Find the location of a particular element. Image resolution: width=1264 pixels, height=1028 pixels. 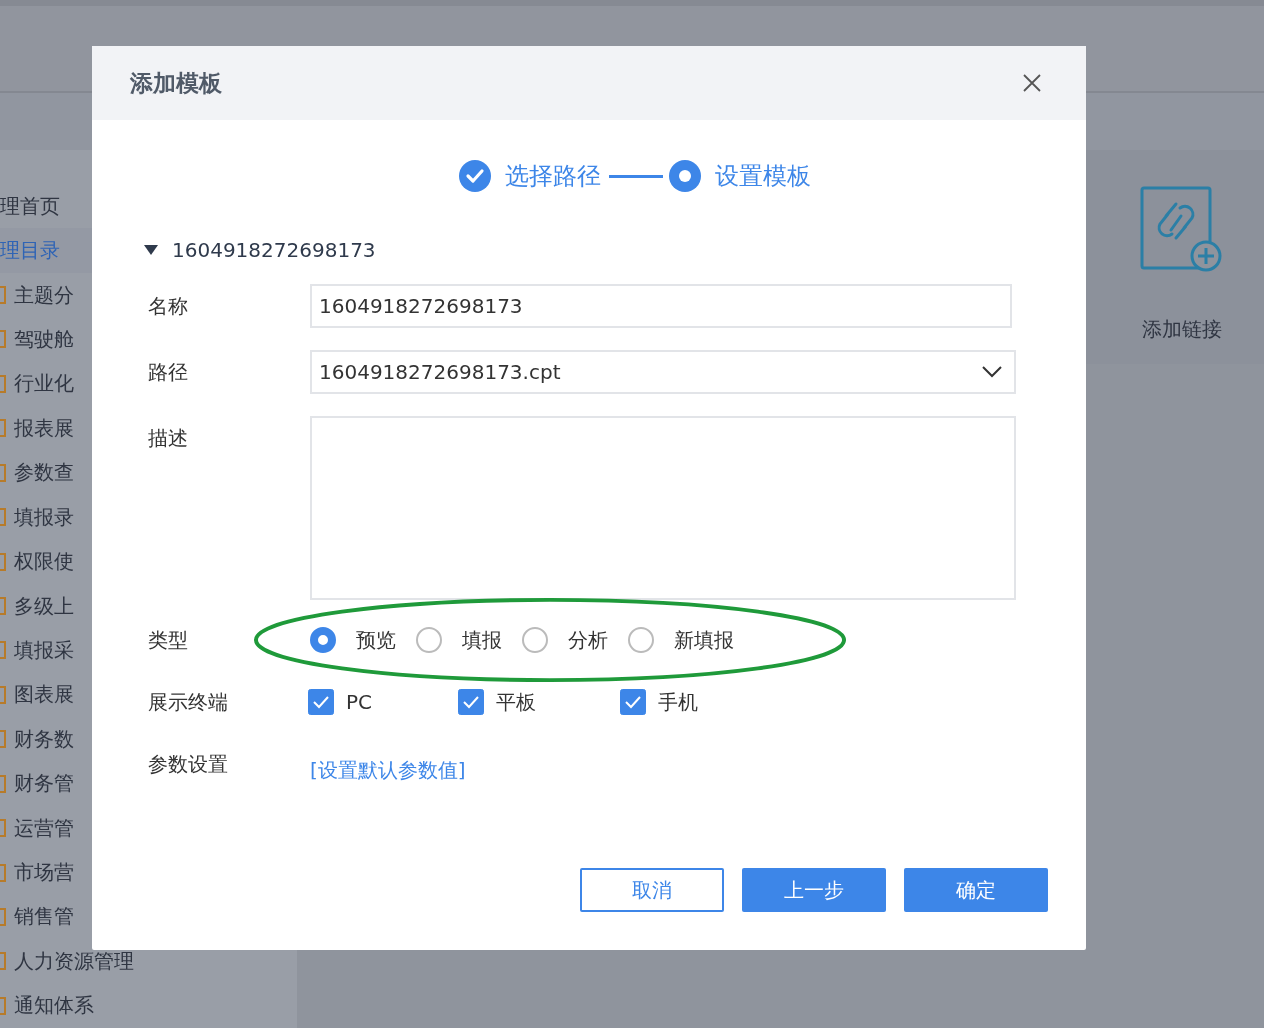

field-label: 路径 is located at coordinates (168, 372).